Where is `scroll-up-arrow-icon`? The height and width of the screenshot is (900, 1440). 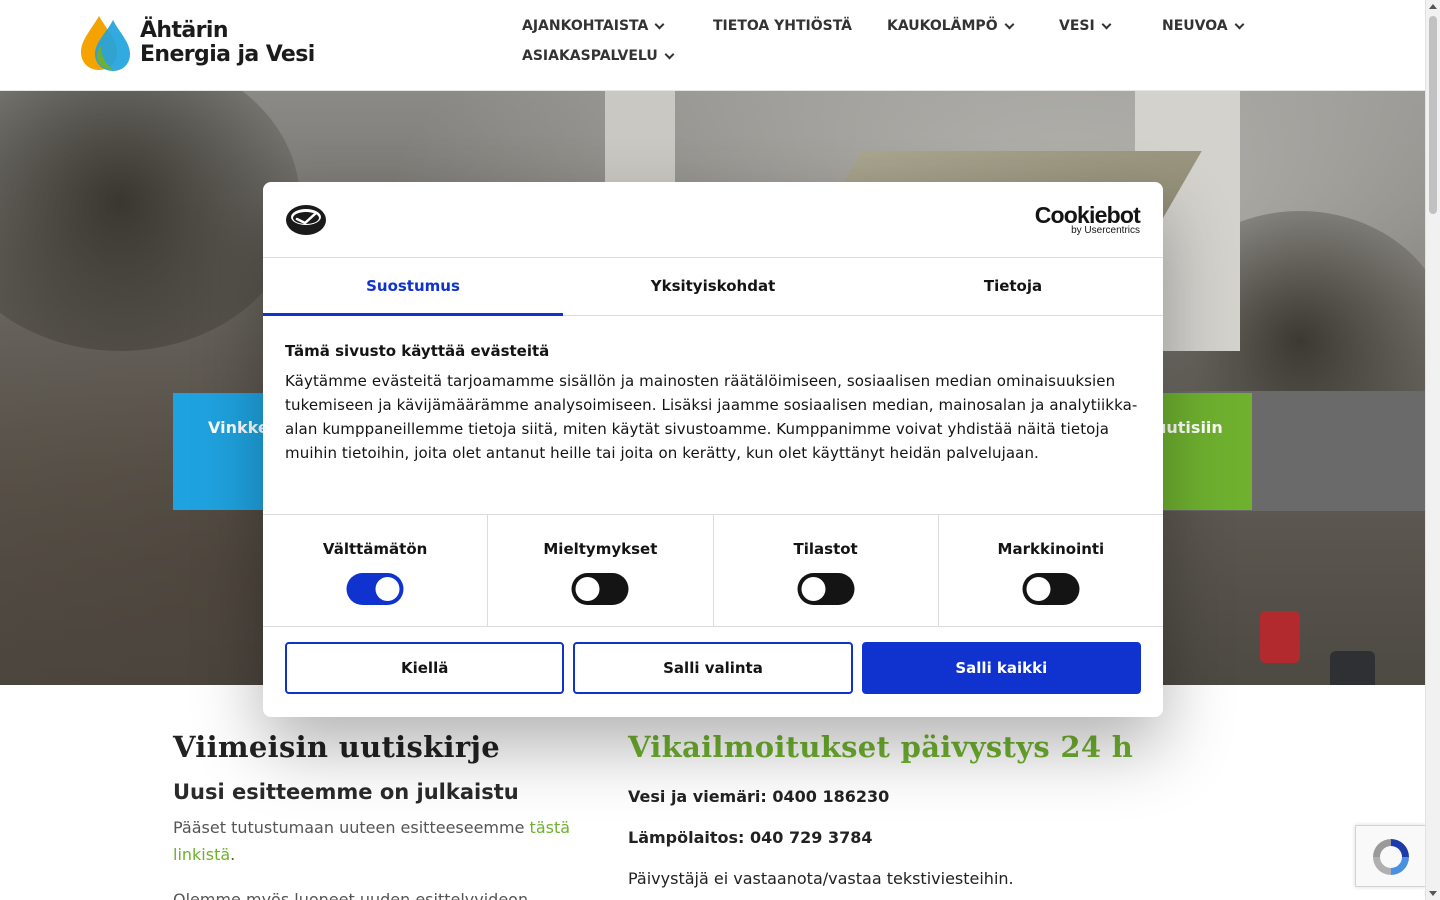 scroll-up-arrow-icon is located at coordinates (1433, 6).